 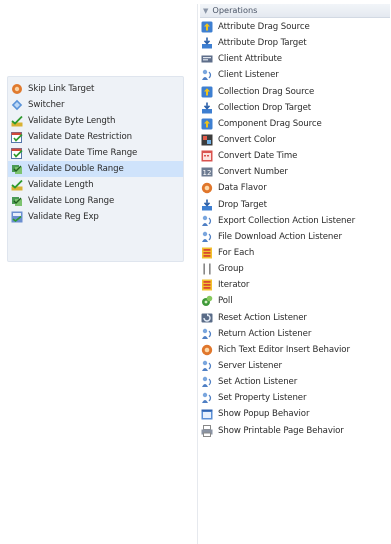 I want to click on behavior-icon, so click(x=207, y=350).